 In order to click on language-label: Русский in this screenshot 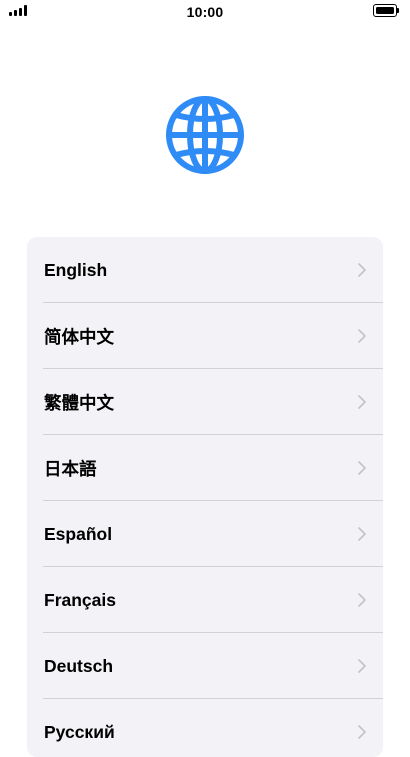, I will do `click(79, 731)`.